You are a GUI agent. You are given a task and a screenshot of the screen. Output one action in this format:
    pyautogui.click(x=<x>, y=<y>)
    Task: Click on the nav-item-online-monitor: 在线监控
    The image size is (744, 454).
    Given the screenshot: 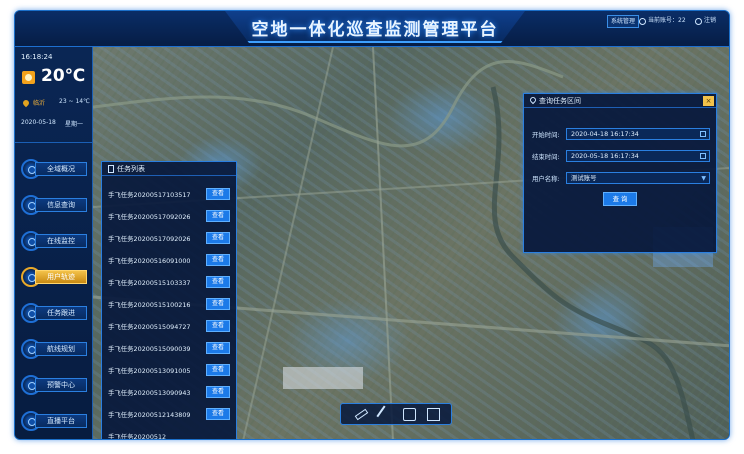 What is the action you would take?
    pyautogui.click(x=54, y=241)
    